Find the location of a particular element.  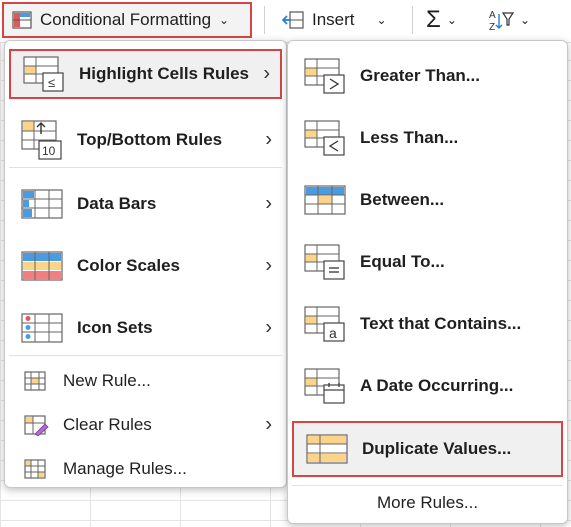

conditional-formatting-icon is located at coordinates (22, 20).